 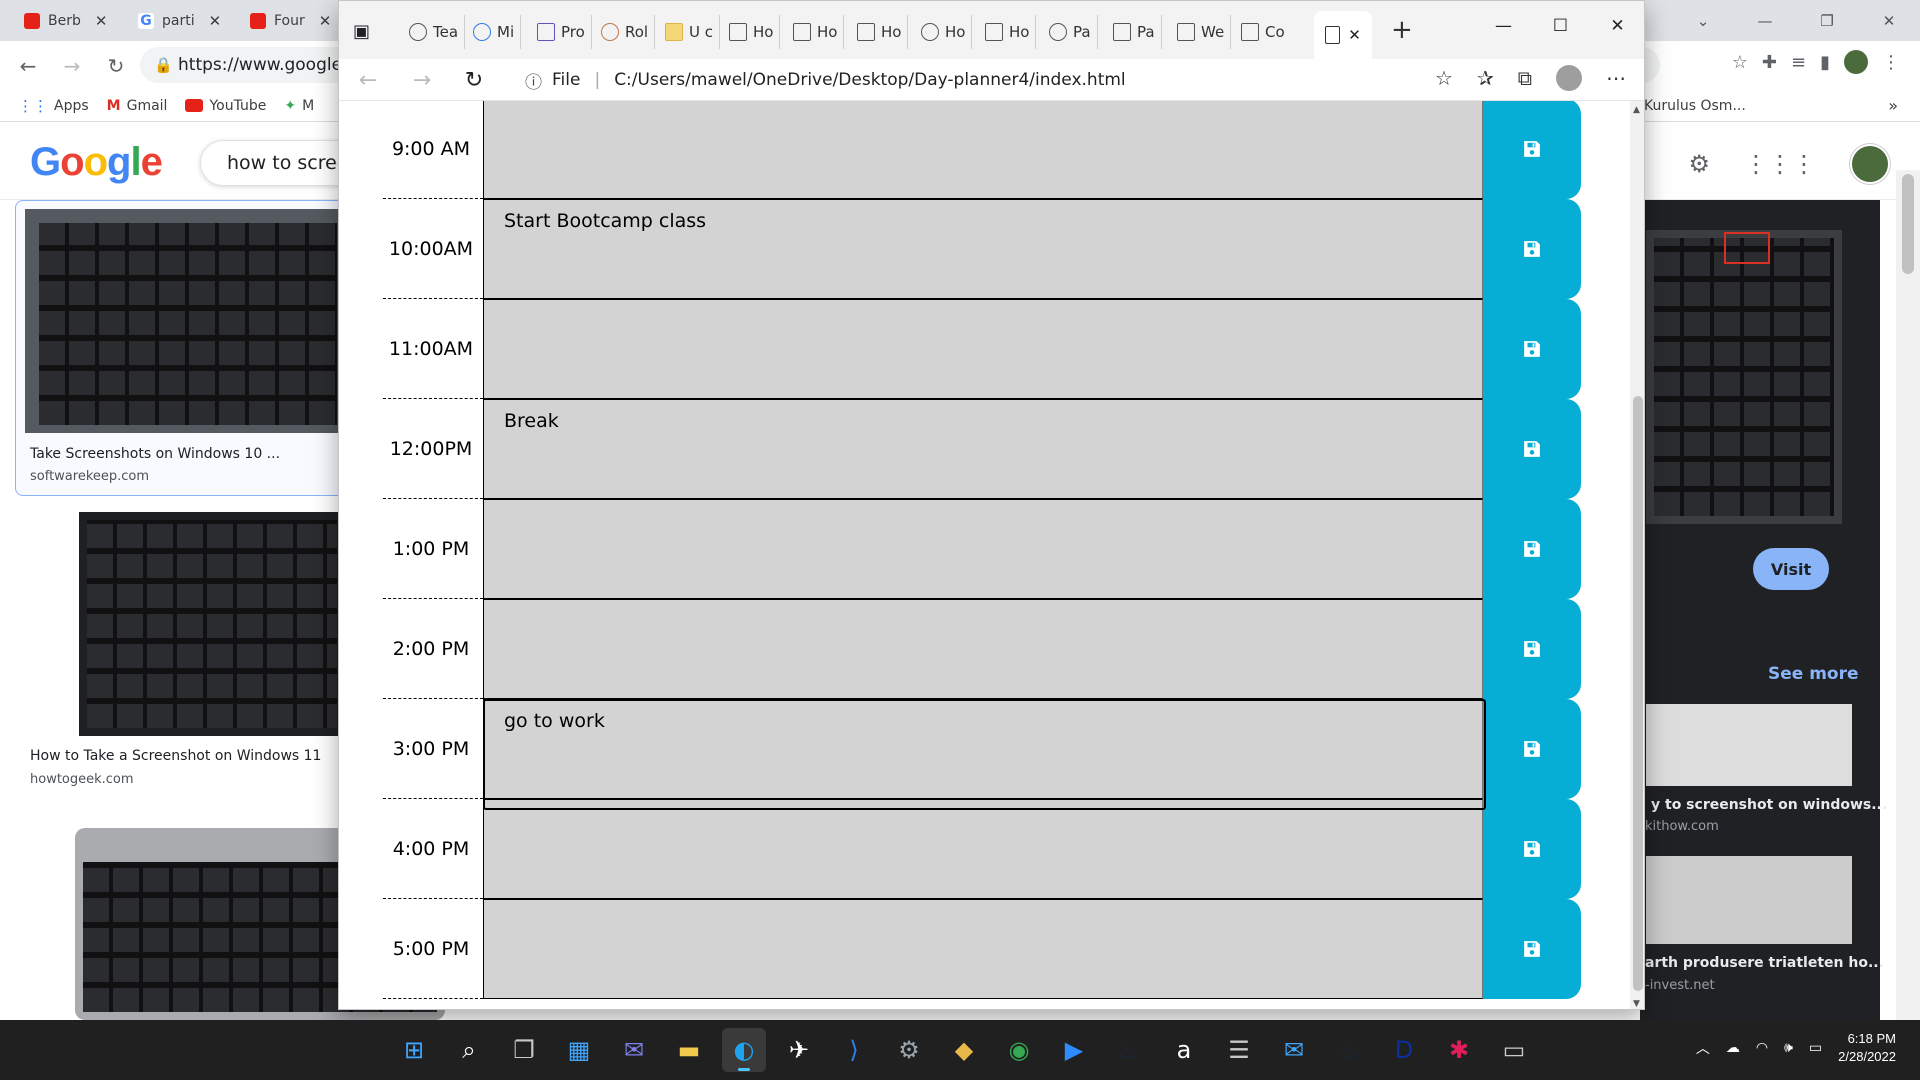 I want to click on avatar, so click(x=1870, y=164).